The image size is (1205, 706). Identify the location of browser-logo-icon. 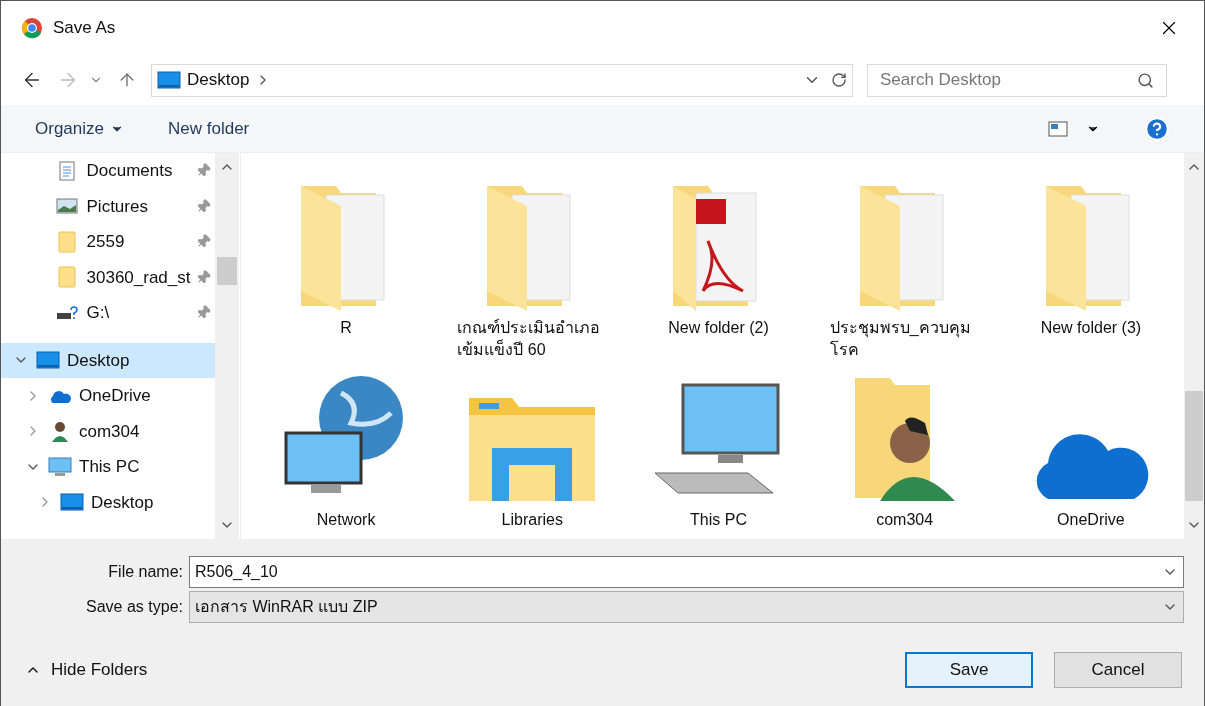
(32, 28).